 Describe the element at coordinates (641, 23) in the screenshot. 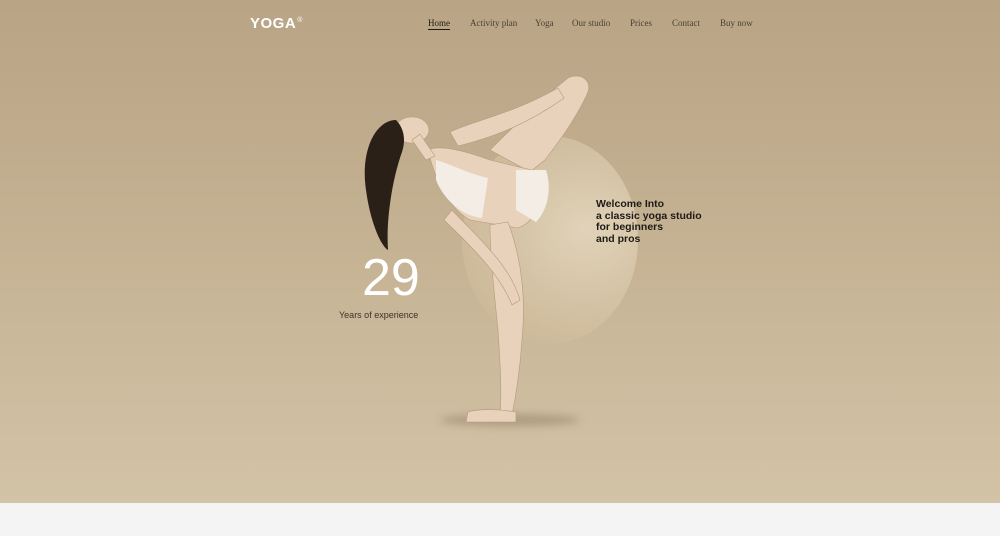

I see `nav-item-prices: Prices` at that location.